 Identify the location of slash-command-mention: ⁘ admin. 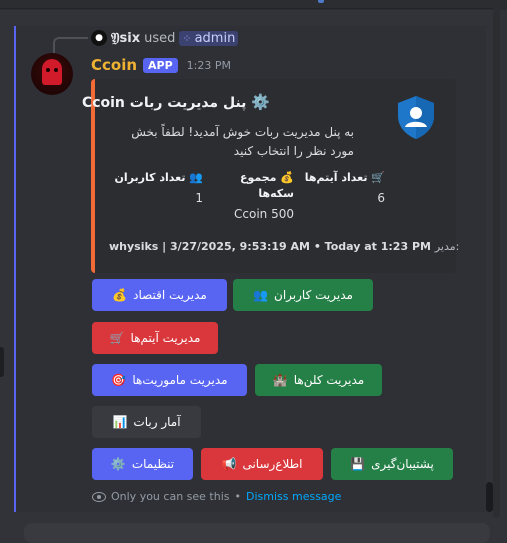
(209, 38).